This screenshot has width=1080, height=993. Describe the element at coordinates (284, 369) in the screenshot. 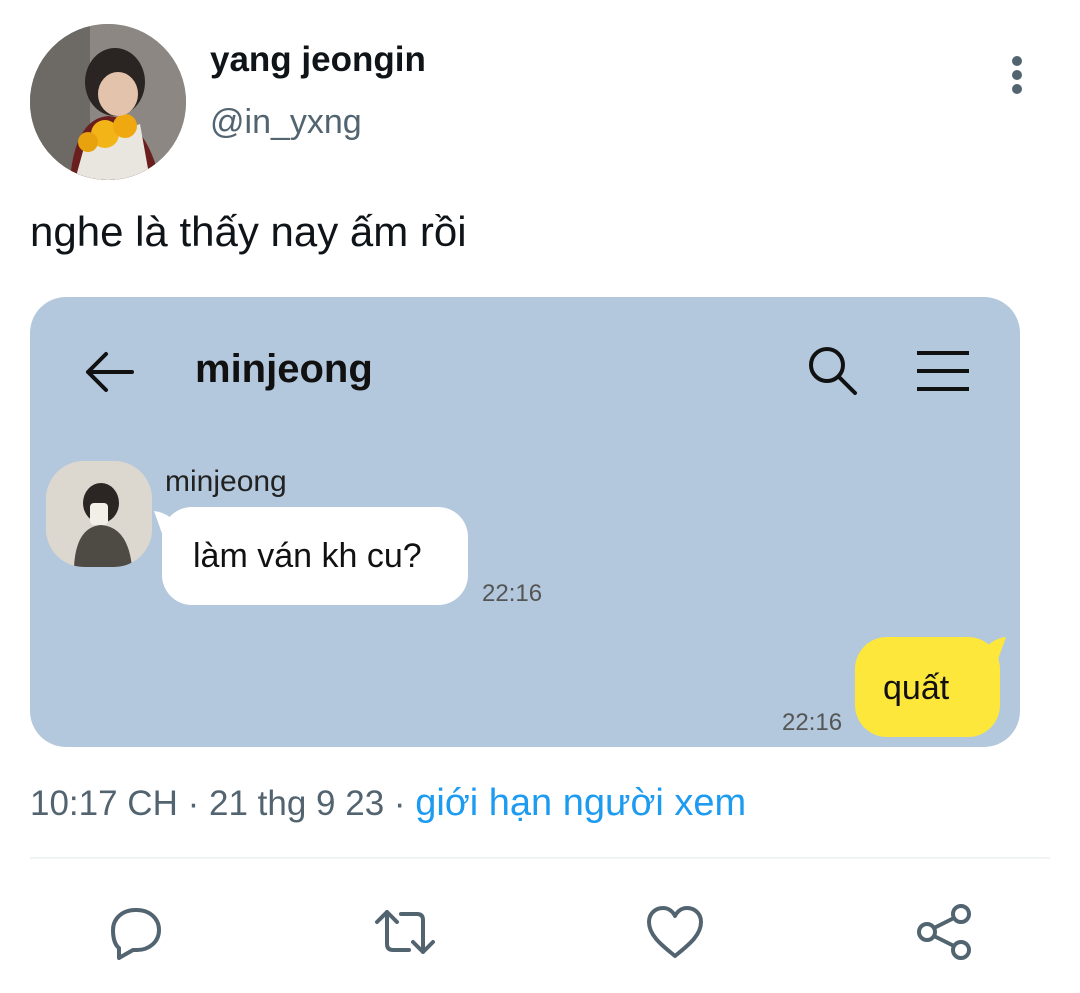

I see `chat-title: minjeong` at that location.